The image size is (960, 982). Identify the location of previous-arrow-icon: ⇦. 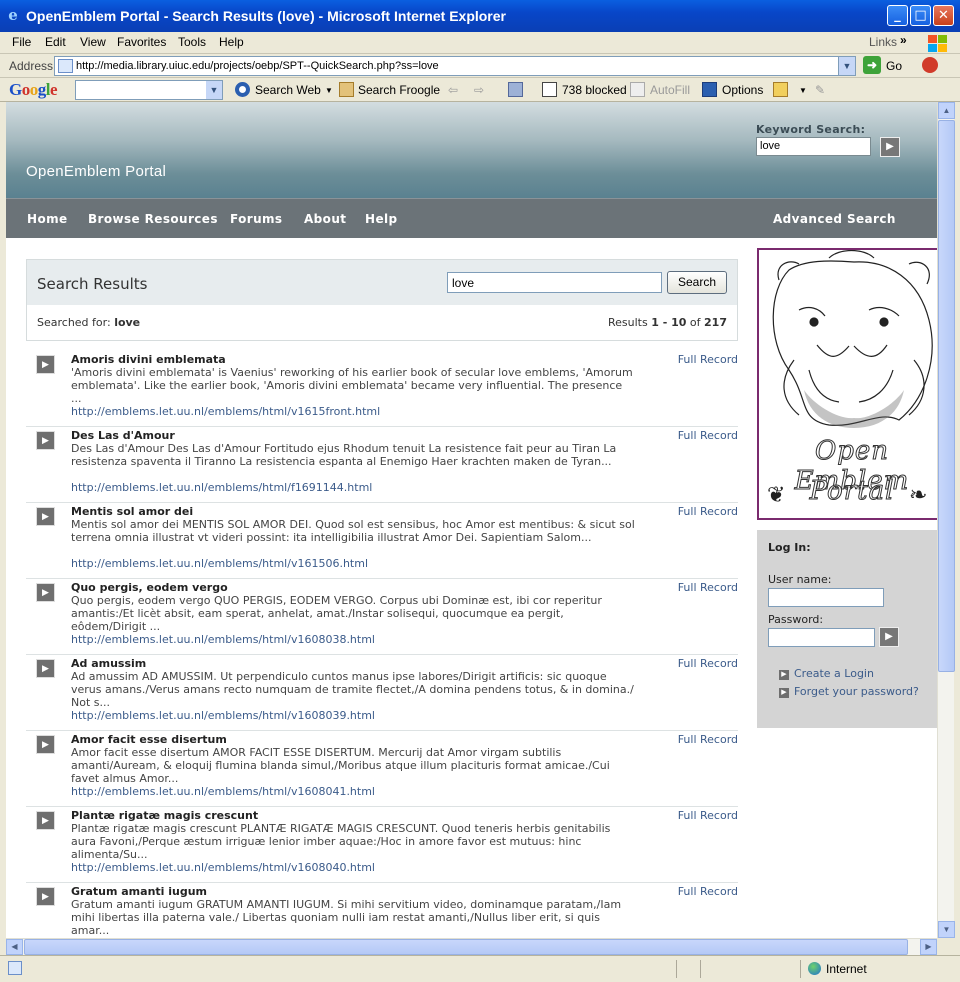
(453, 90).